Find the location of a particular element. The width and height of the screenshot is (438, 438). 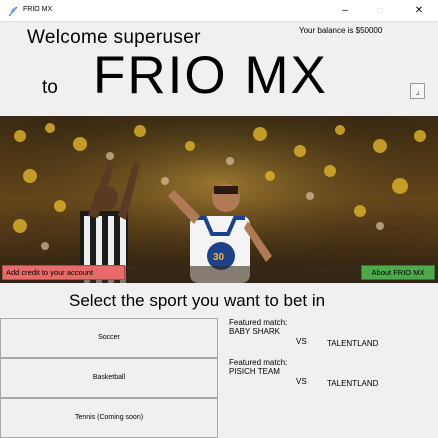

to-text: to is located at coordinates (50, 87).